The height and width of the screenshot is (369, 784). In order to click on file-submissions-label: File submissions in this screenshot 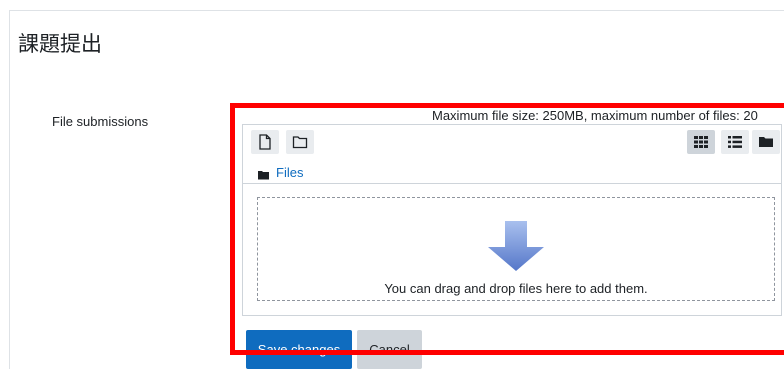, I will do `click(100, 121)`.